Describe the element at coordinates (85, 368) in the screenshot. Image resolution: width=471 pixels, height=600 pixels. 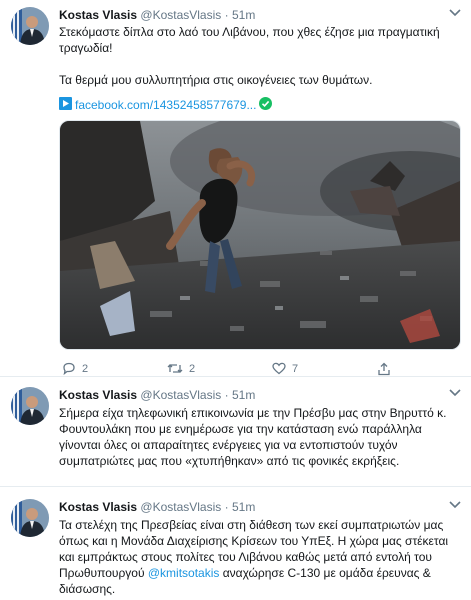
I see `reply-count: 2` at that location.